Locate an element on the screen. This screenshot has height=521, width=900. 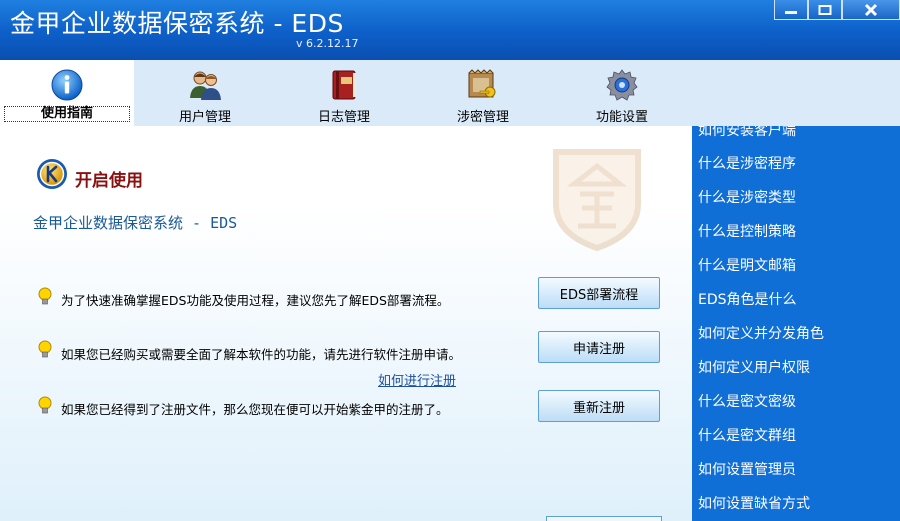
tab-secret-management: 涉密管理 is located at coordinates (483, 93).